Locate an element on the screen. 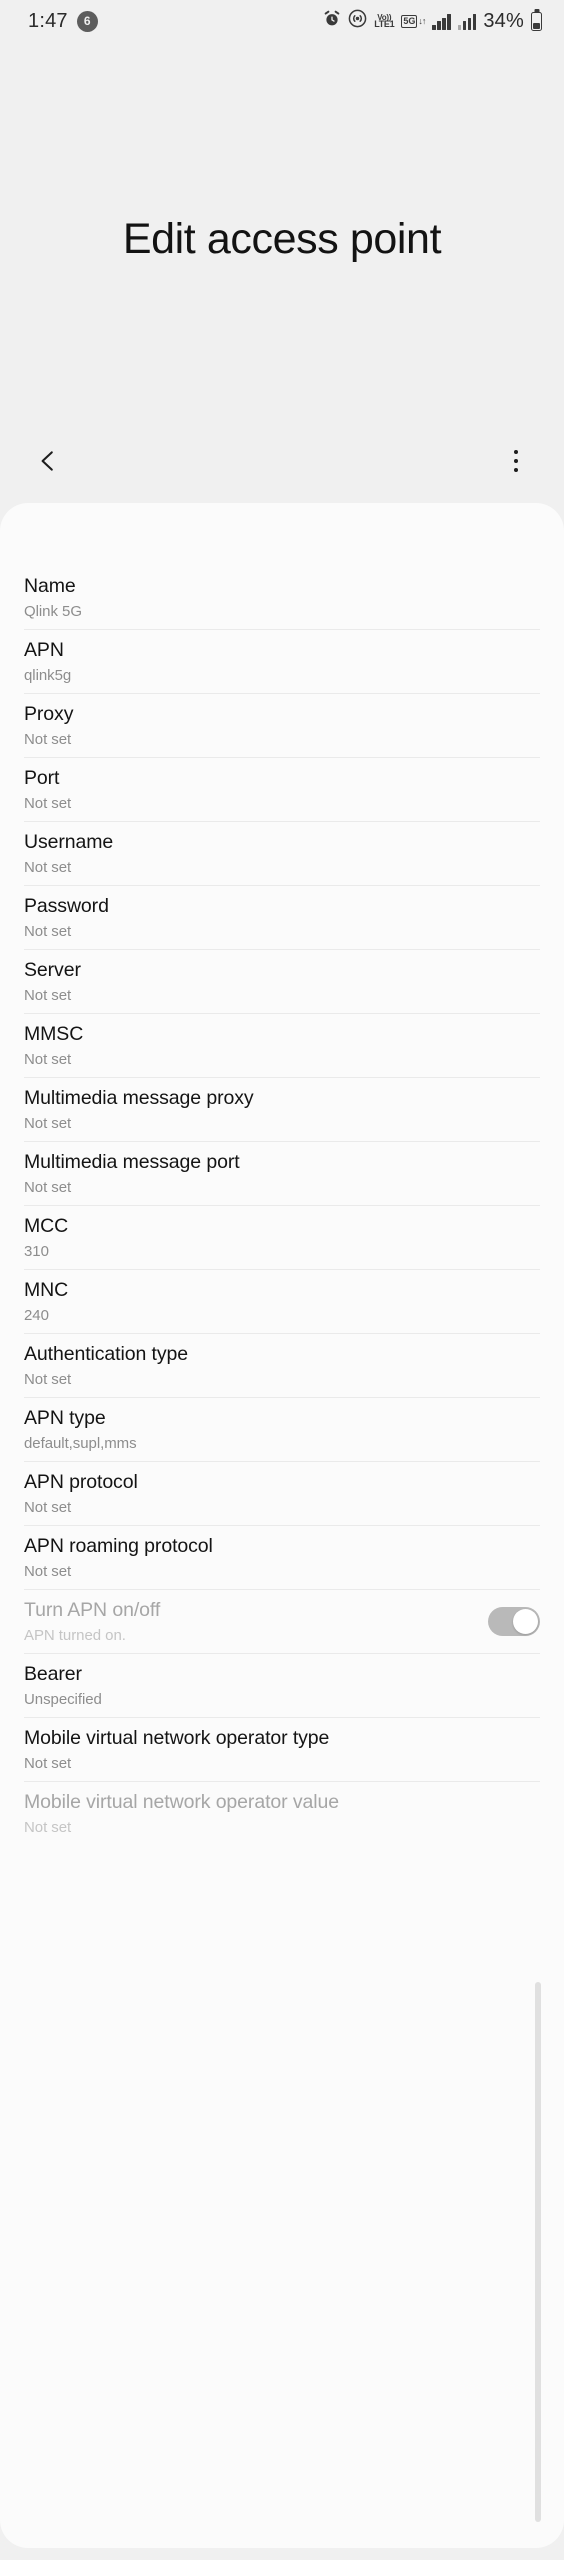 This screenshot has width=564, height=2560. list-item: MNC 240 is located at coordinates (282, 1301).